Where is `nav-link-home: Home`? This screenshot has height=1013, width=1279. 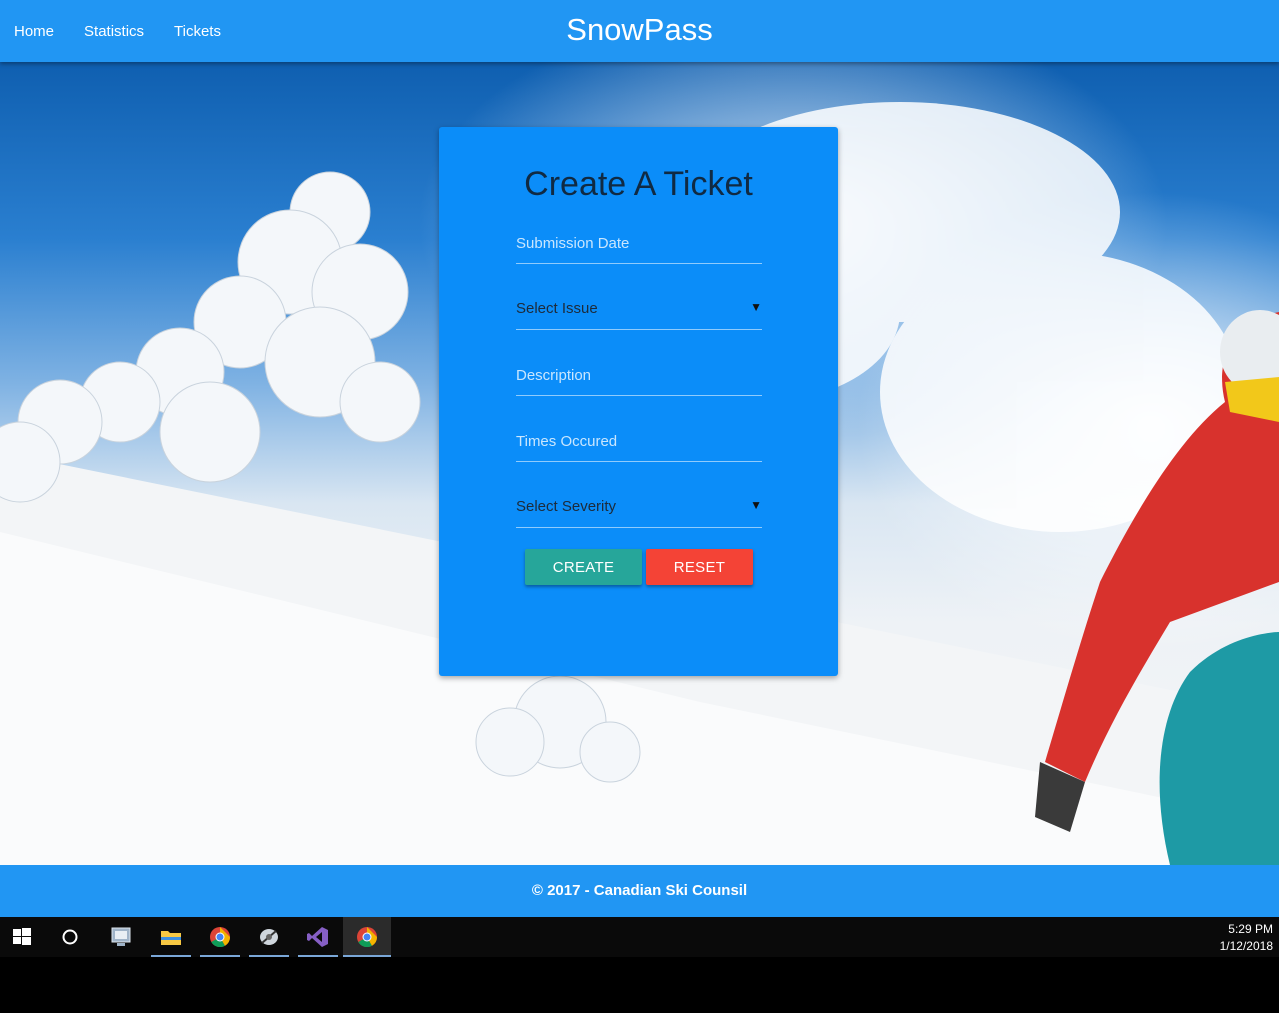 nav-link-home: Home is located at coordinates (34, 31).